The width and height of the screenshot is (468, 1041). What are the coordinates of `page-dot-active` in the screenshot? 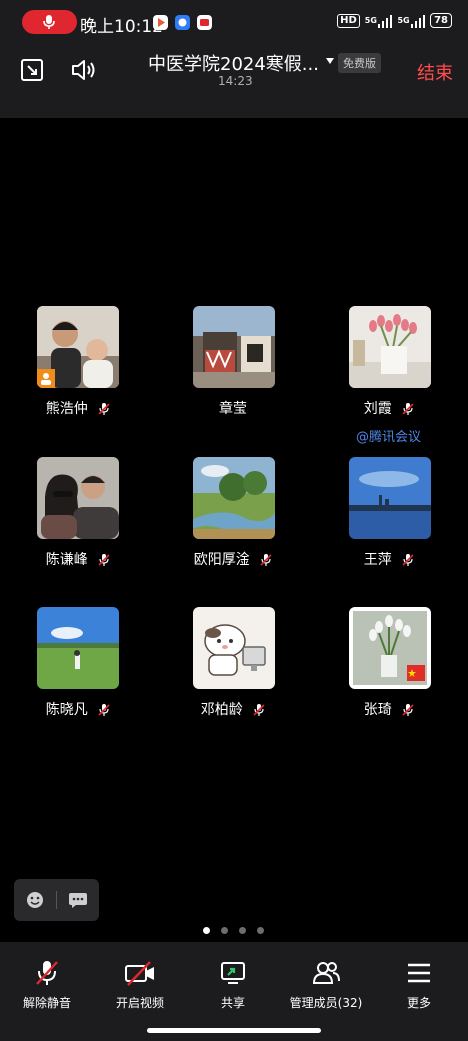 It's located at (206, 930).